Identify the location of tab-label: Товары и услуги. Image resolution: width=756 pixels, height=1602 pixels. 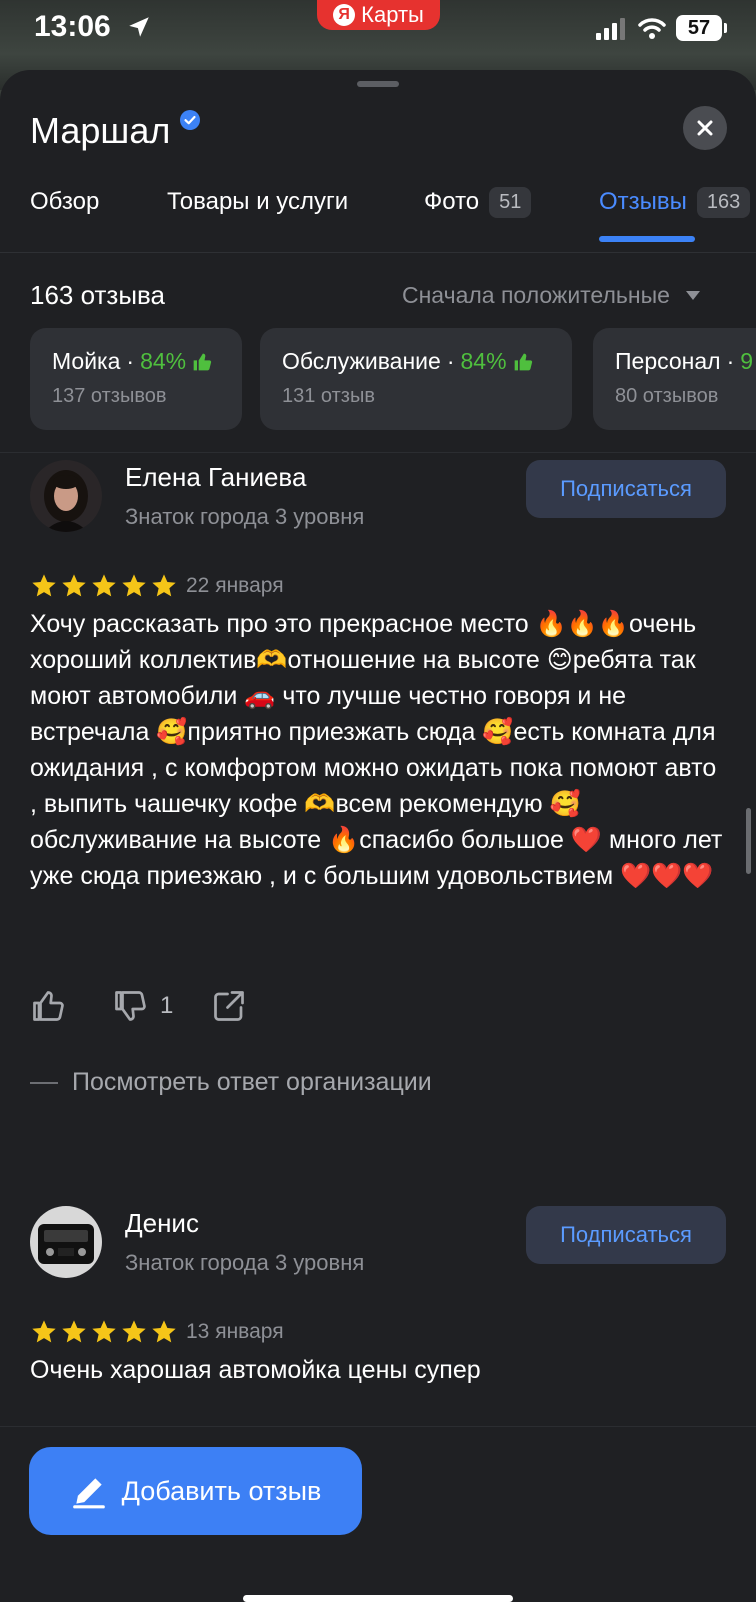
(258, 201).